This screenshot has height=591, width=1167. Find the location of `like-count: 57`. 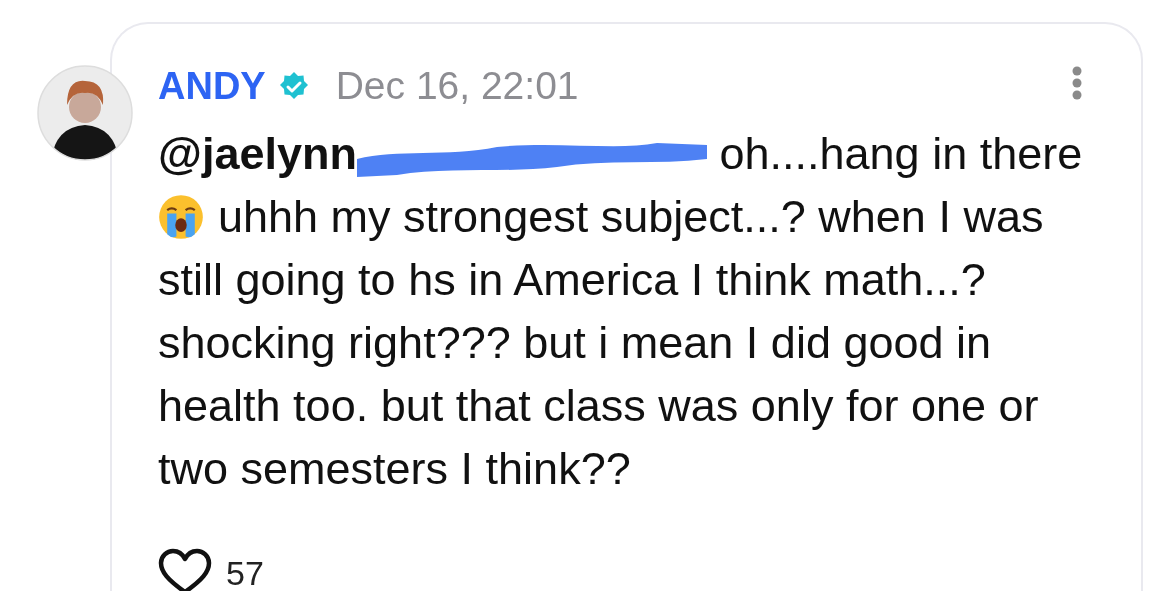

like-count: 57 is located at coordinates (245, 573).